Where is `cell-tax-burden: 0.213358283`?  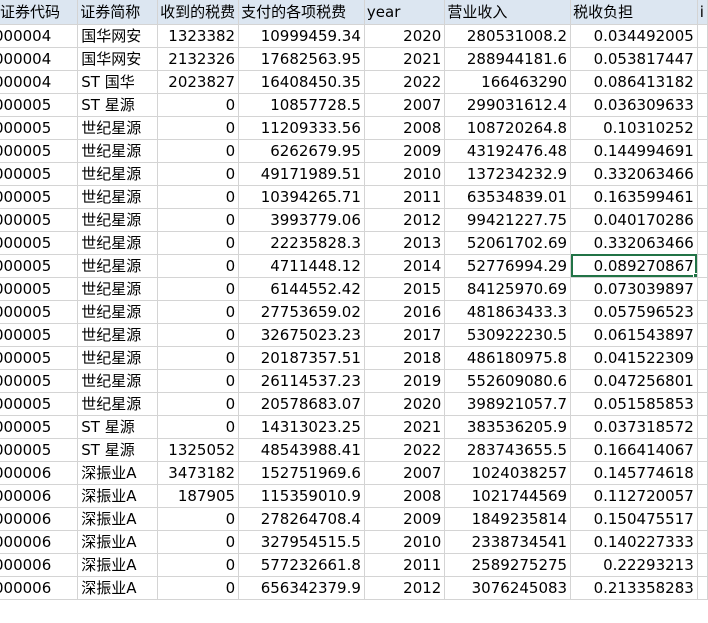
cell-tax-burden: 0.213358283 is located at coordinates (634, 588).